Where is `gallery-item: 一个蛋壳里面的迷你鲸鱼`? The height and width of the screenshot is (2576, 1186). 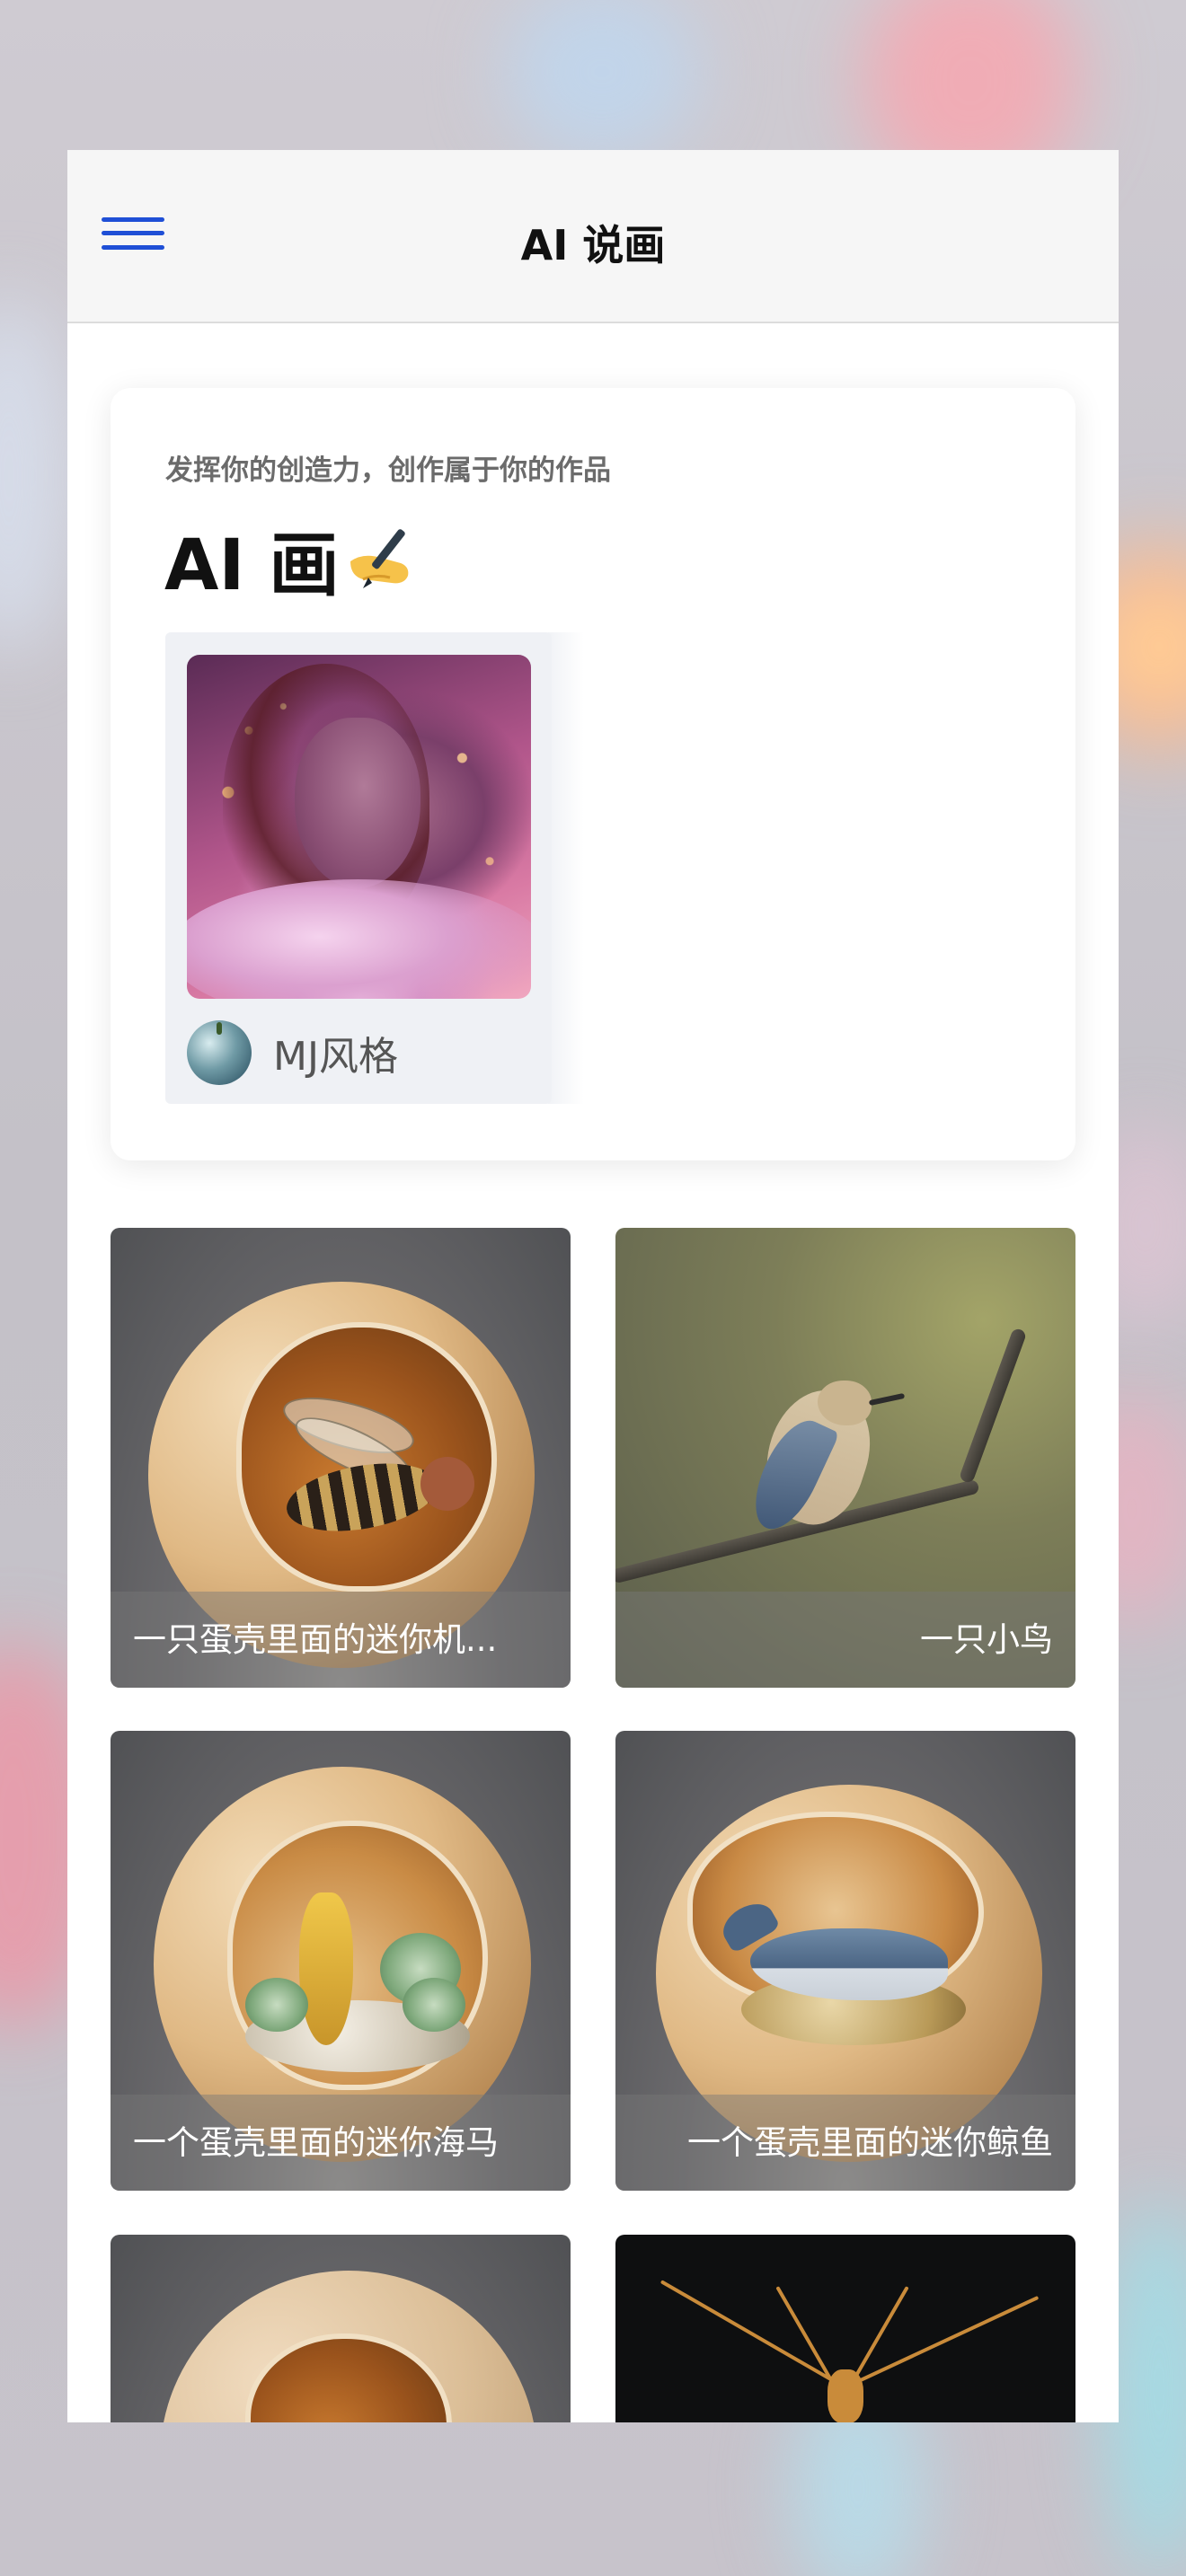
gallery-item: 一个蛋壳里面的迷你鲸鱼 is located at coordinates (845, 1961).